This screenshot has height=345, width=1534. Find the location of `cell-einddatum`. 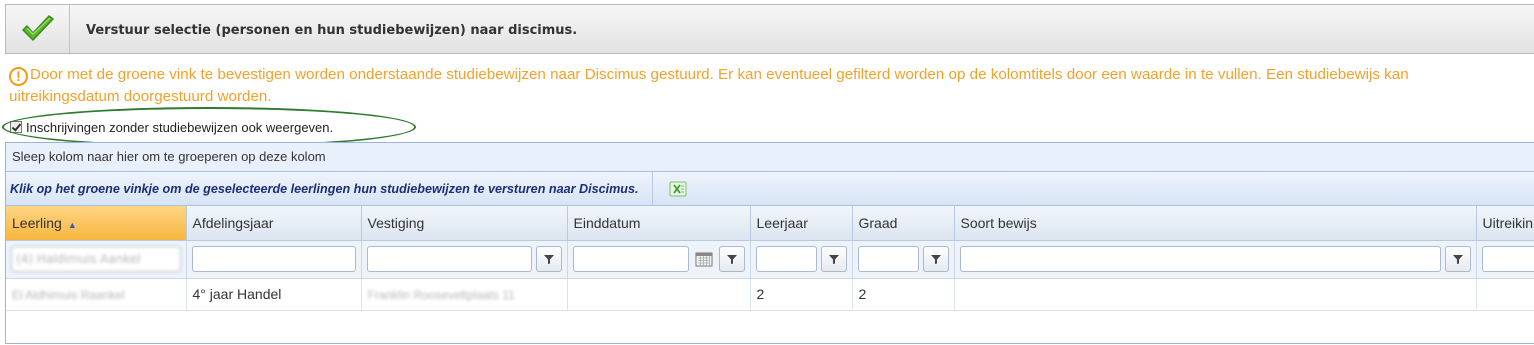

cell-einddatum is located at coordinates (659, 294).